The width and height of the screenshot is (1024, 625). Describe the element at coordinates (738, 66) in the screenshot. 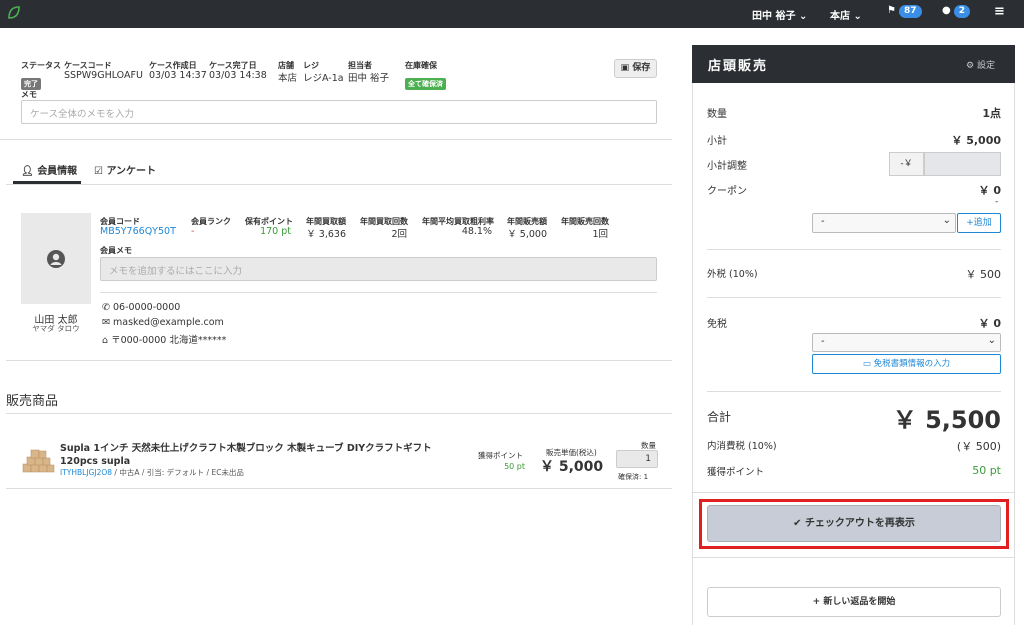

I see `pos-title: 店頭販売` at that location.